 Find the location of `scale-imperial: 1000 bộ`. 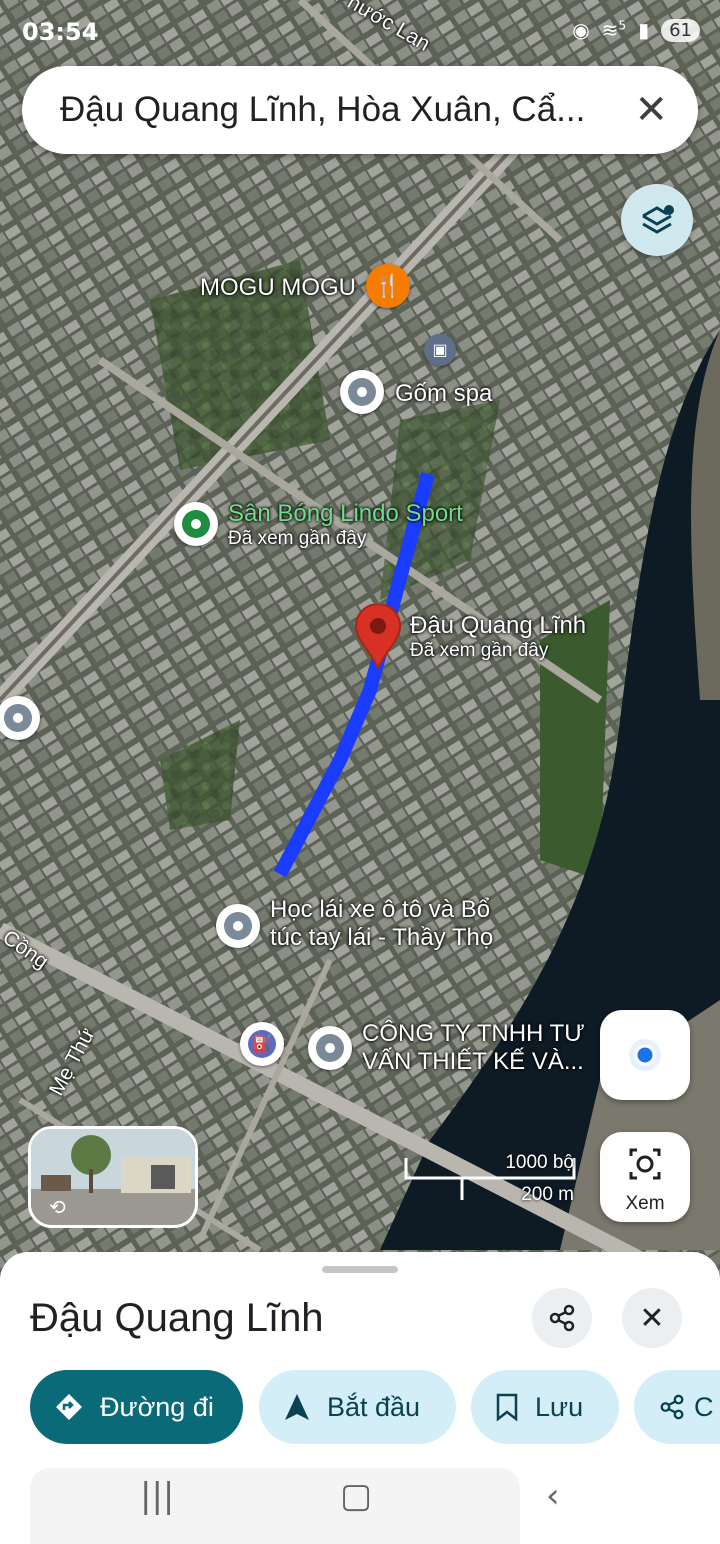

scale-imperial: 1000 bộ is located at coordinates (539, 1162).